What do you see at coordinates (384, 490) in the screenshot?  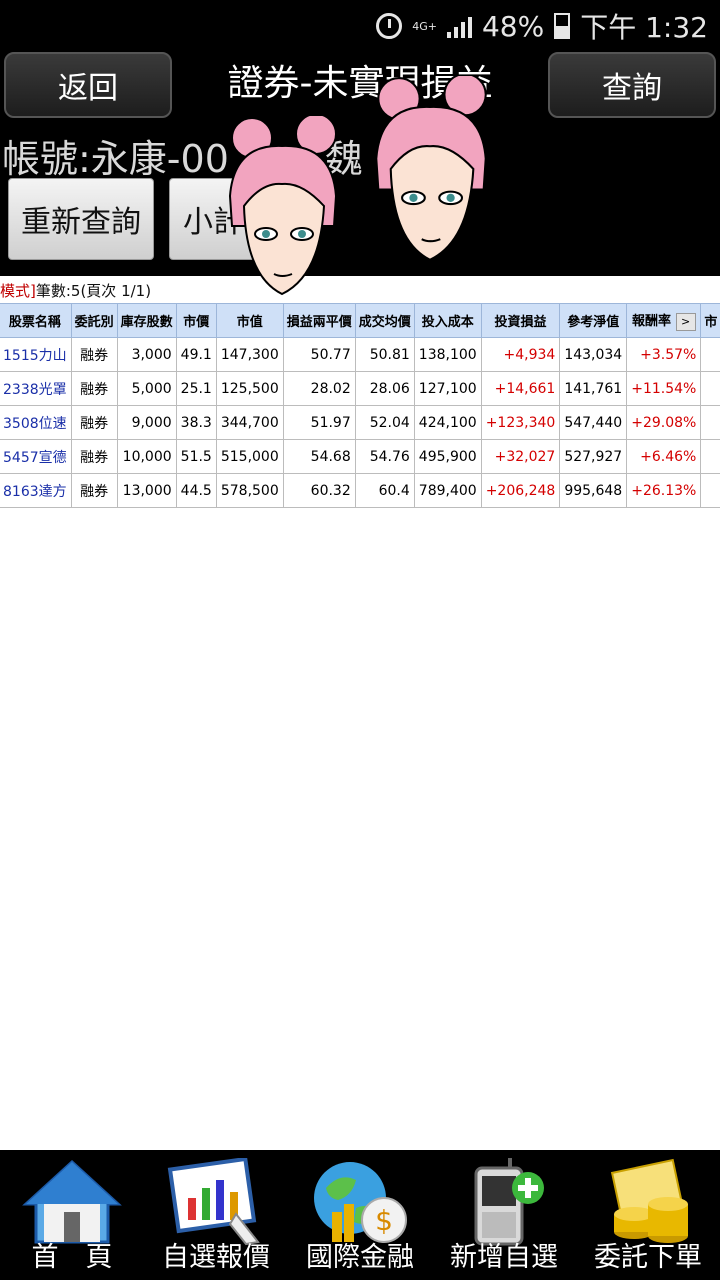 I see `avg-price-cell: 60.4` at bounding box center [384, 490].